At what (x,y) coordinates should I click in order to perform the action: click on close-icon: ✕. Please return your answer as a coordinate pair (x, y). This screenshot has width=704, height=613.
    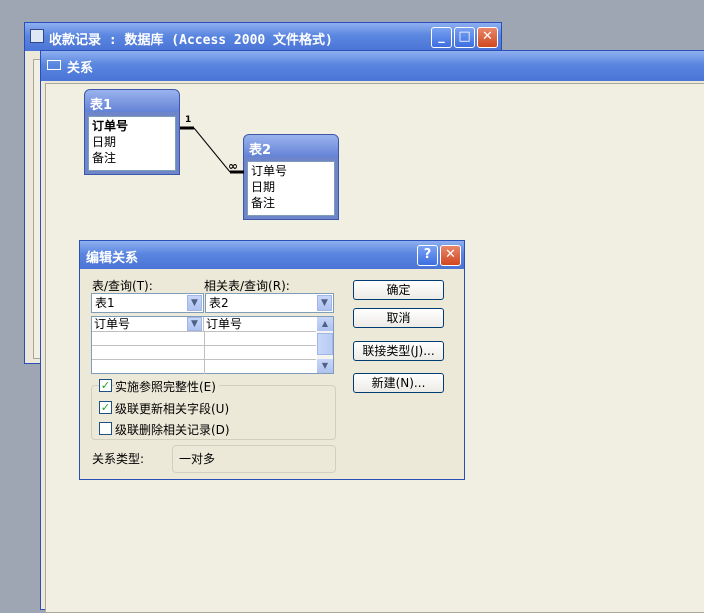
    Looking at the image, I should click on (487, 37).